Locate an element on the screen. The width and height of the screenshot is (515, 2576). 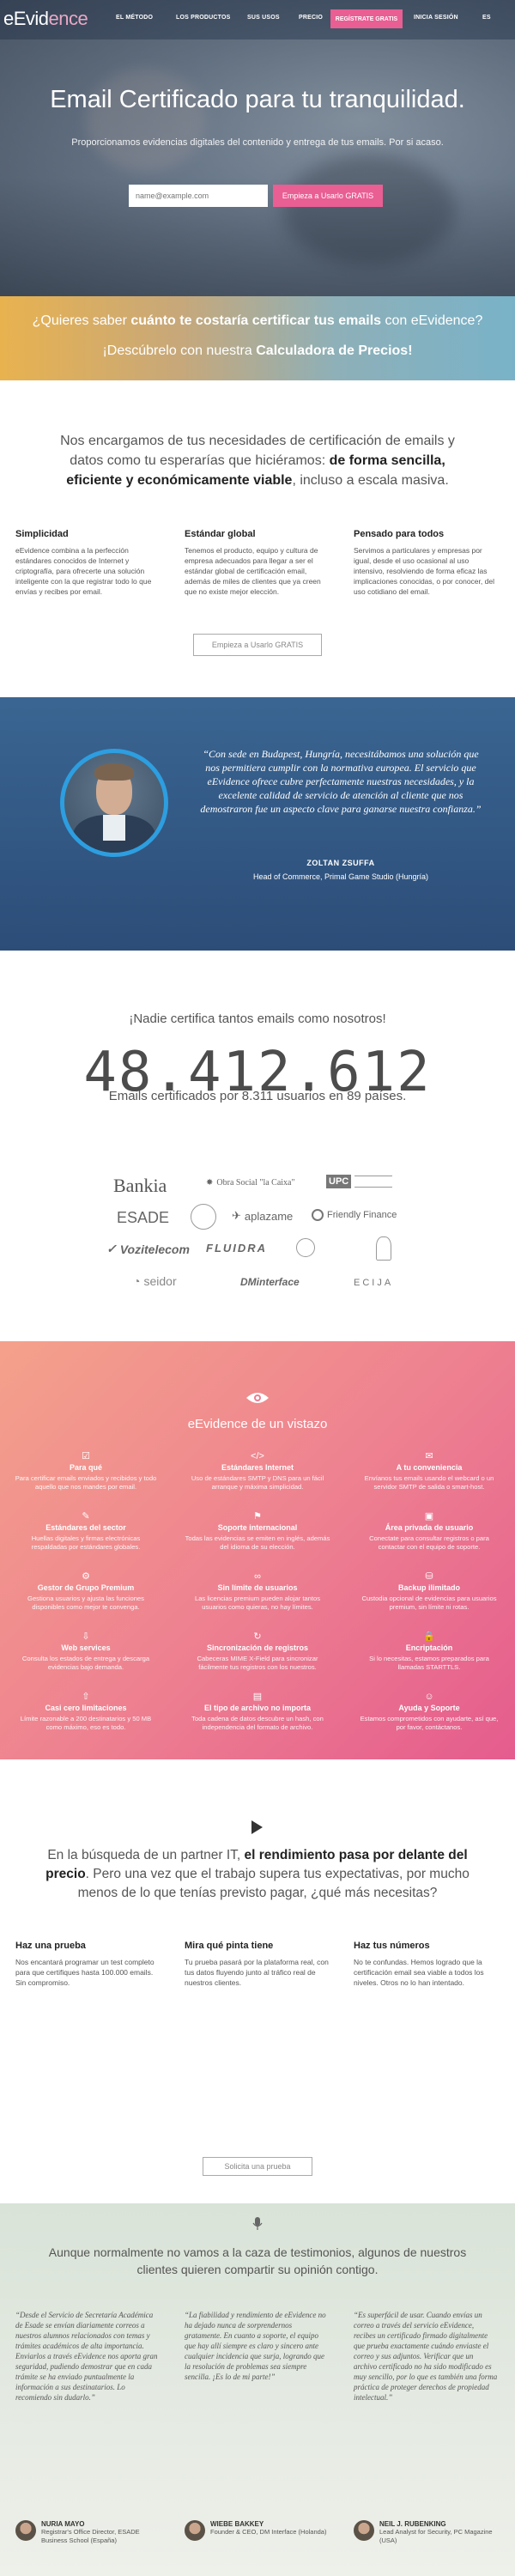
check-icon: ✓ is located at coordinates (111, 1248).